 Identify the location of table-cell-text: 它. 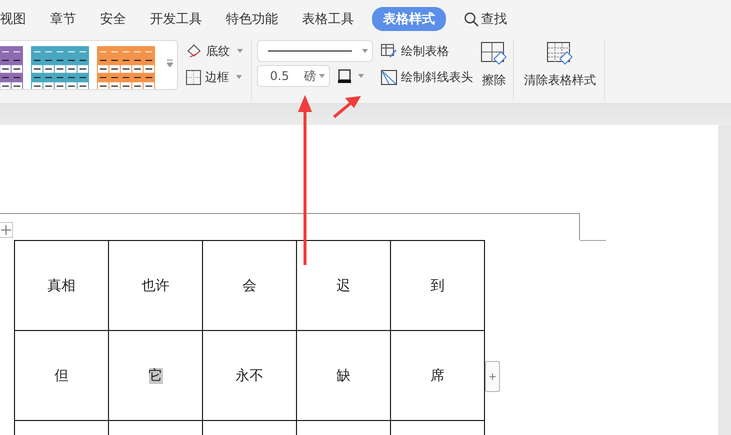
(155, 376).